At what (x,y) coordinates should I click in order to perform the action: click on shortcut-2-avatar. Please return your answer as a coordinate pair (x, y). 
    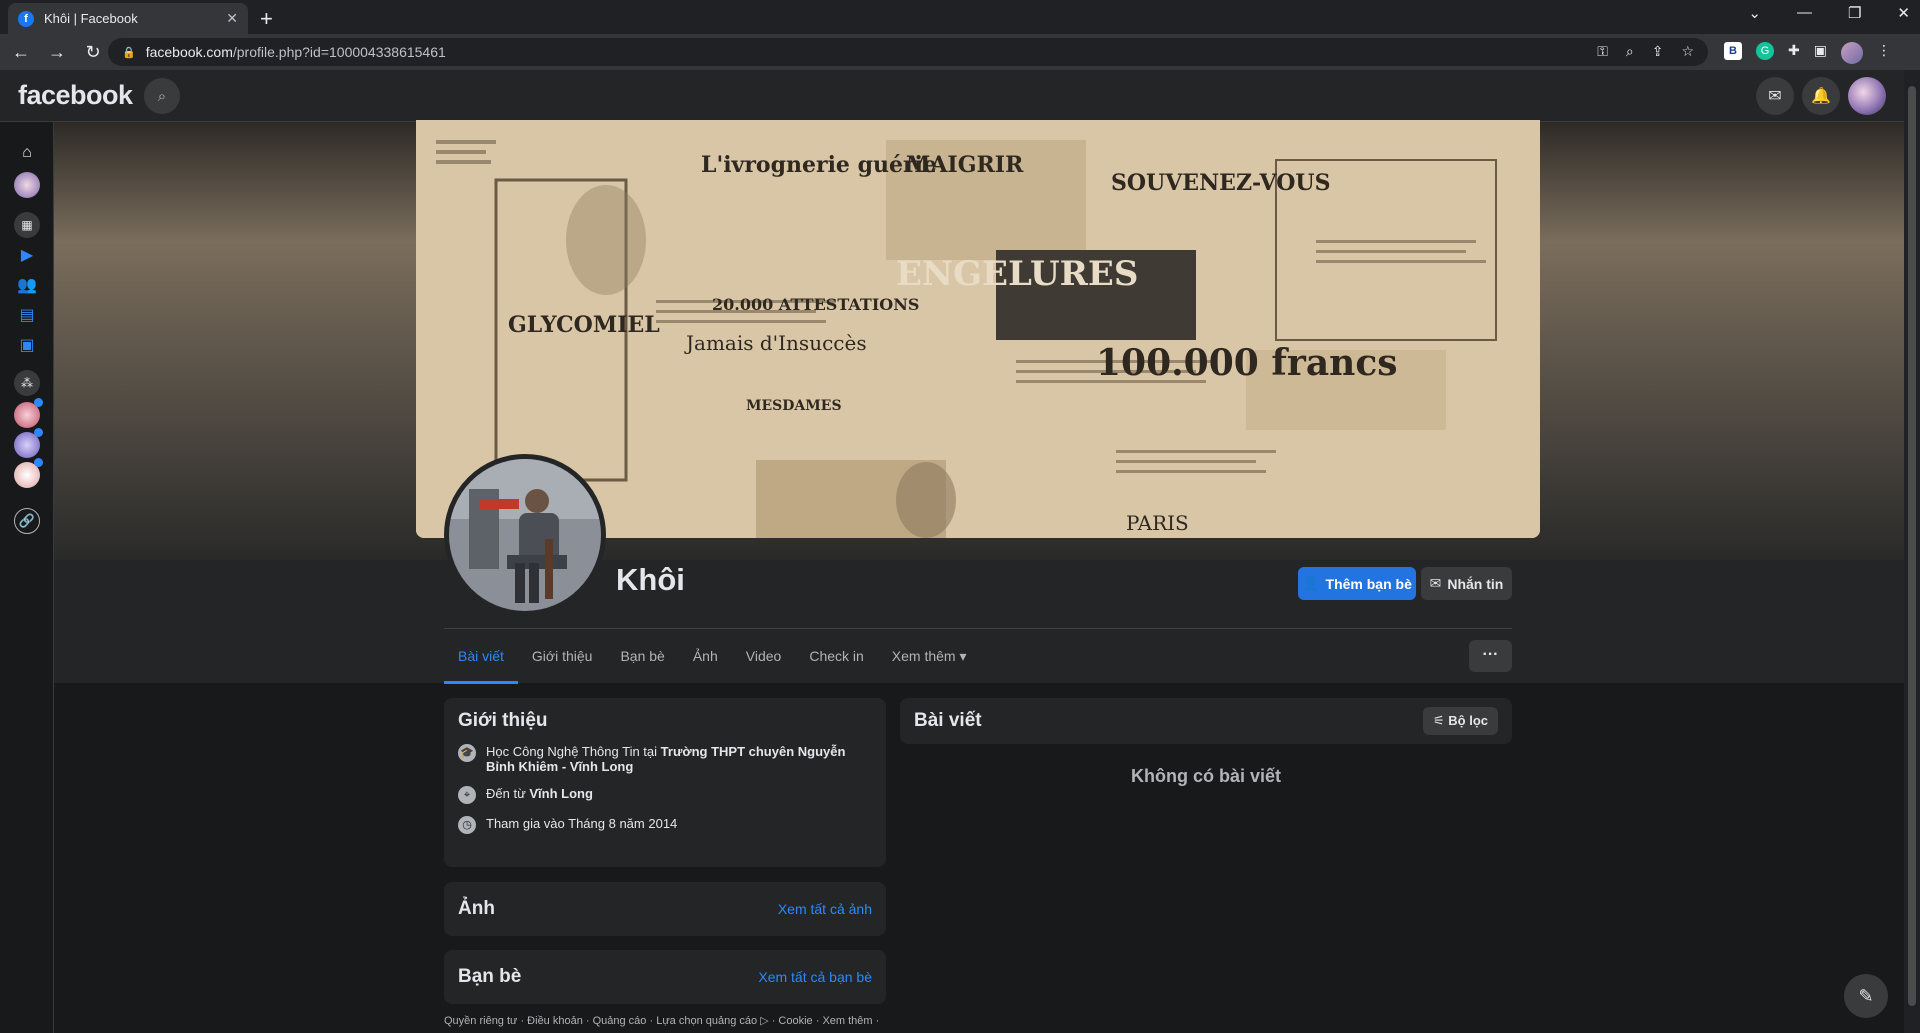
    Looking at the image, I should click on (28, 443).